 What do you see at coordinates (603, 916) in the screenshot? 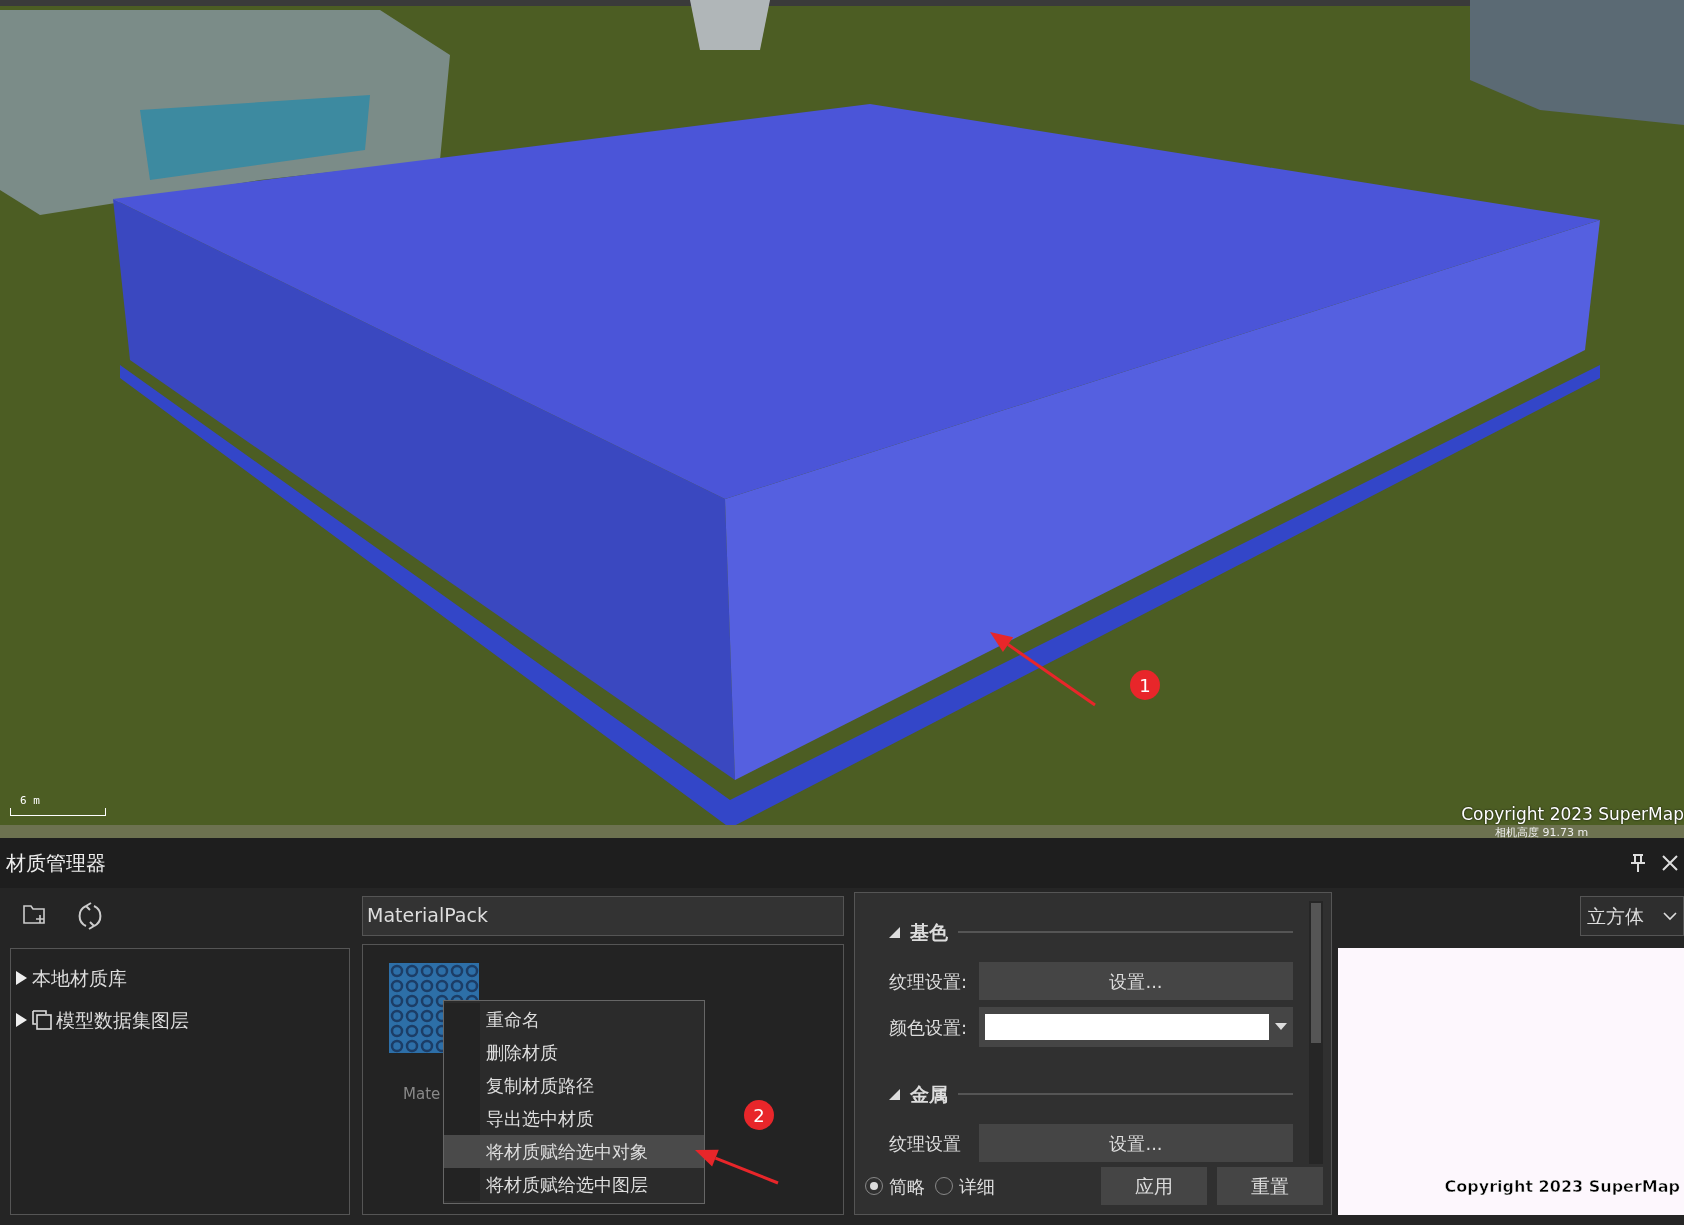
I see `library-path-field: MaterialPack` at bounding box center [603, 916].